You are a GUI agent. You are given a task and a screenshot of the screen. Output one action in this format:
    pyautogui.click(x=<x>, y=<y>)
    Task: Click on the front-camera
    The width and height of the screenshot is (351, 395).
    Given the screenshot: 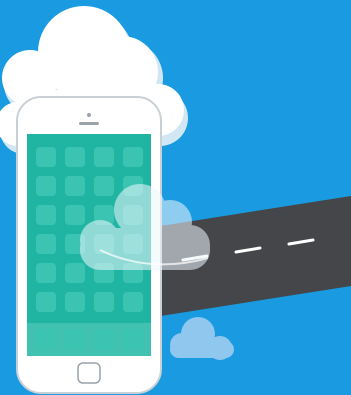 What is the action you would take?
    pyautogui.click(x=89, y=115)
    